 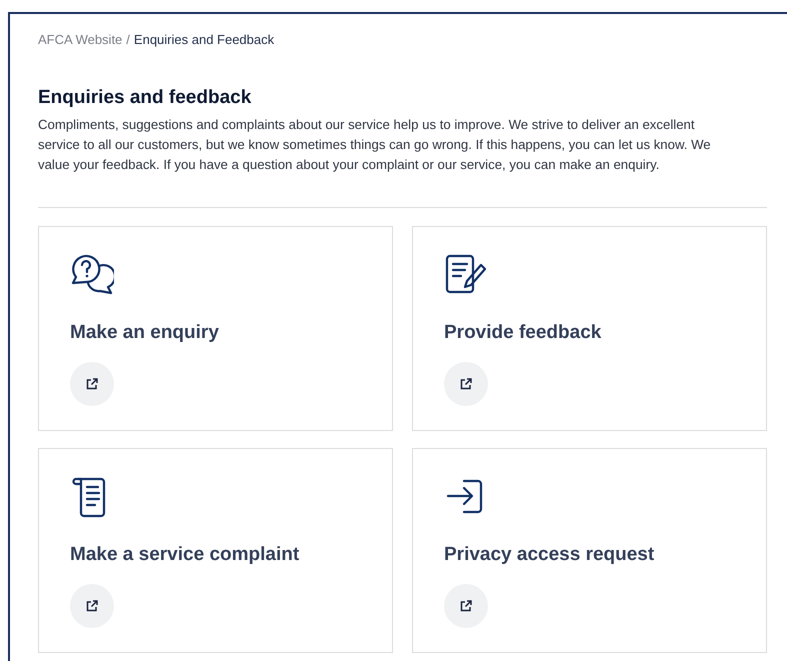 What do you see at coordinates (589, 555) in the screenshot?
I see `card-title: Privacy access request` at bounding box center [589, 555].